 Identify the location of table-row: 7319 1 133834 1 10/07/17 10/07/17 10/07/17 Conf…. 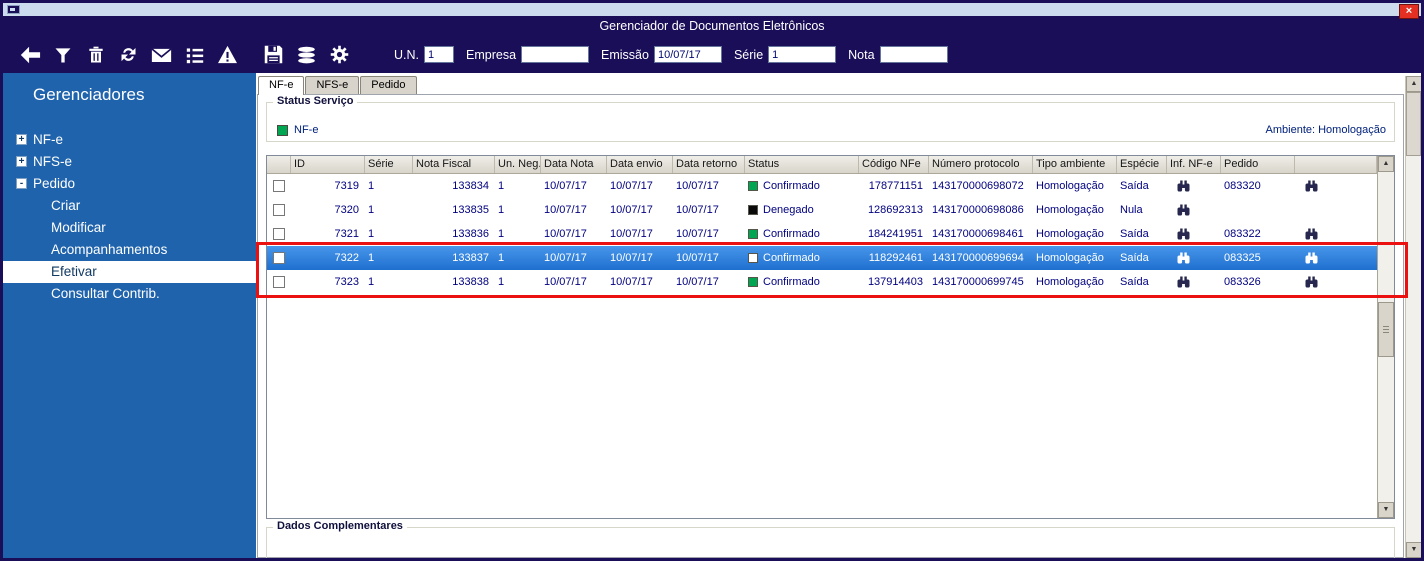
(822, 186).